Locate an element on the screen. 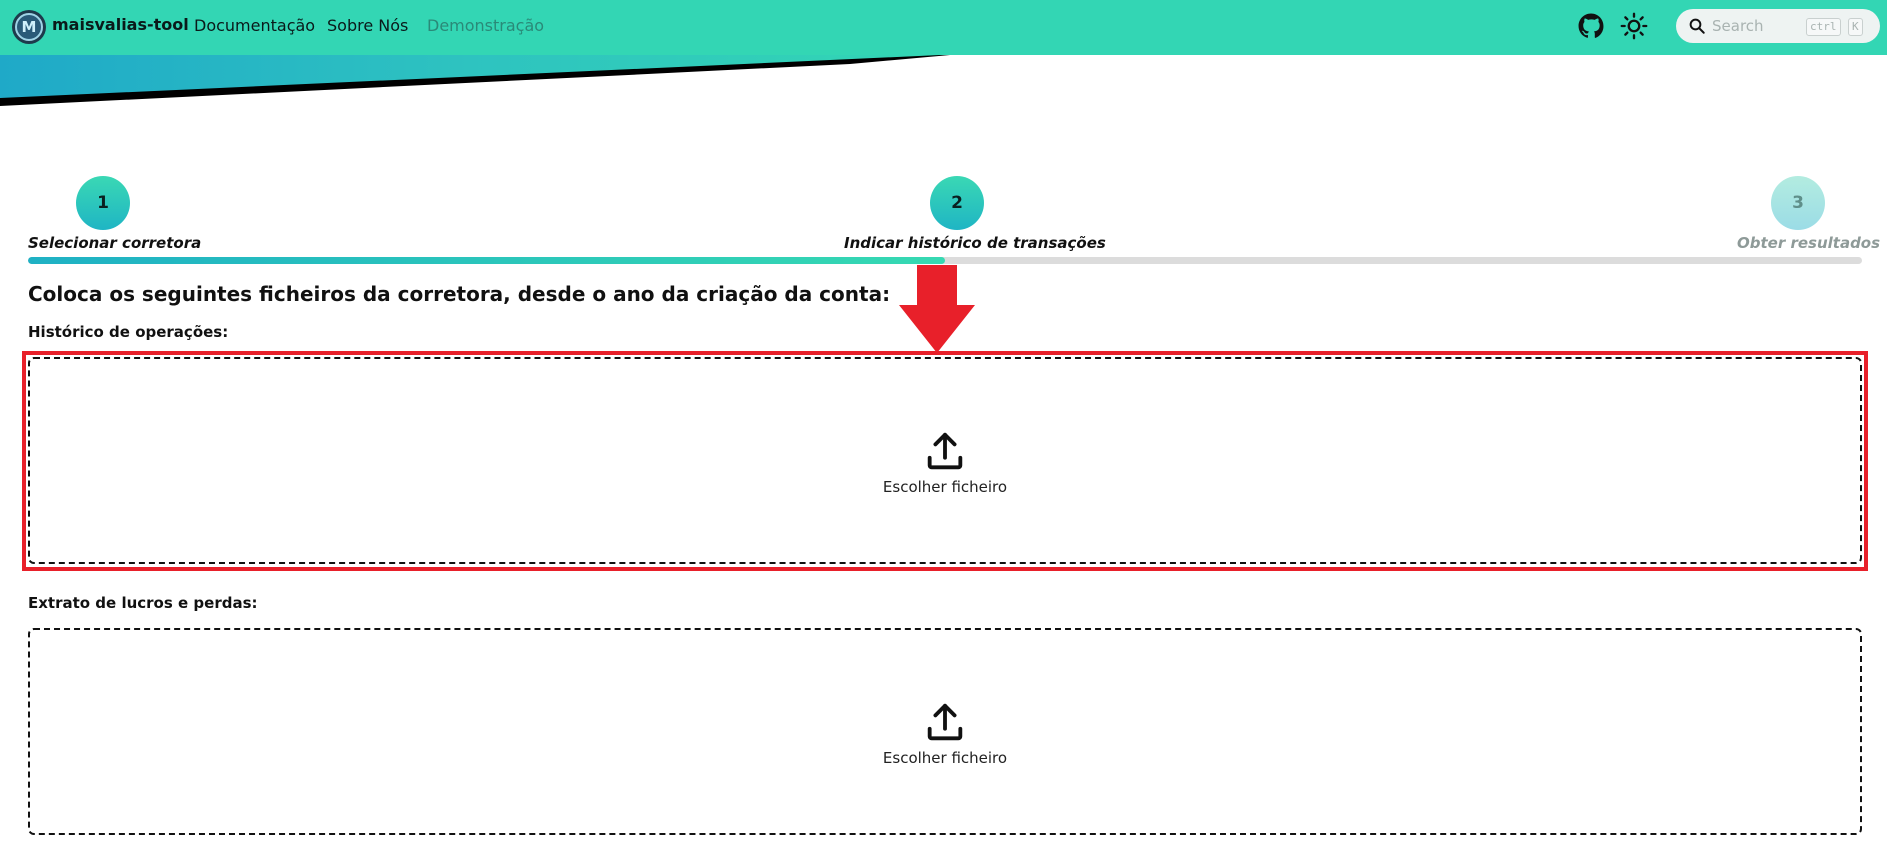  sun-icon is located at coordinates (1634, 26).